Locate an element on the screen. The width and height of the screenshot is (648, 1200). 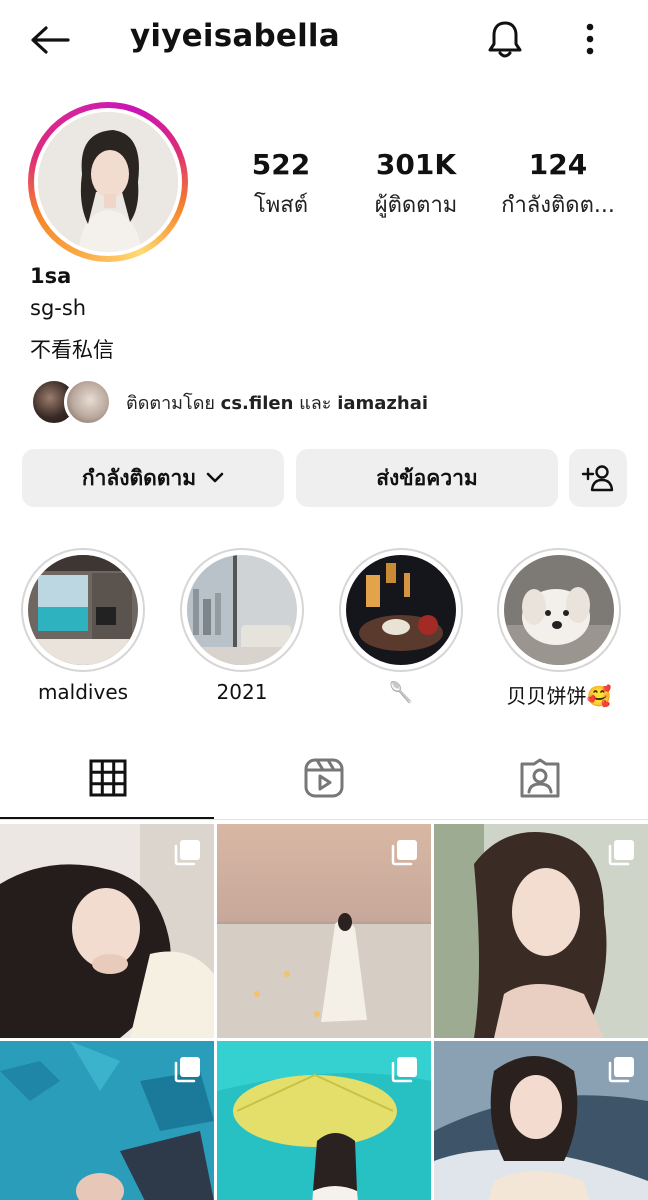
bio-line-2: 不看私信 is located at coordinates (72, 350).